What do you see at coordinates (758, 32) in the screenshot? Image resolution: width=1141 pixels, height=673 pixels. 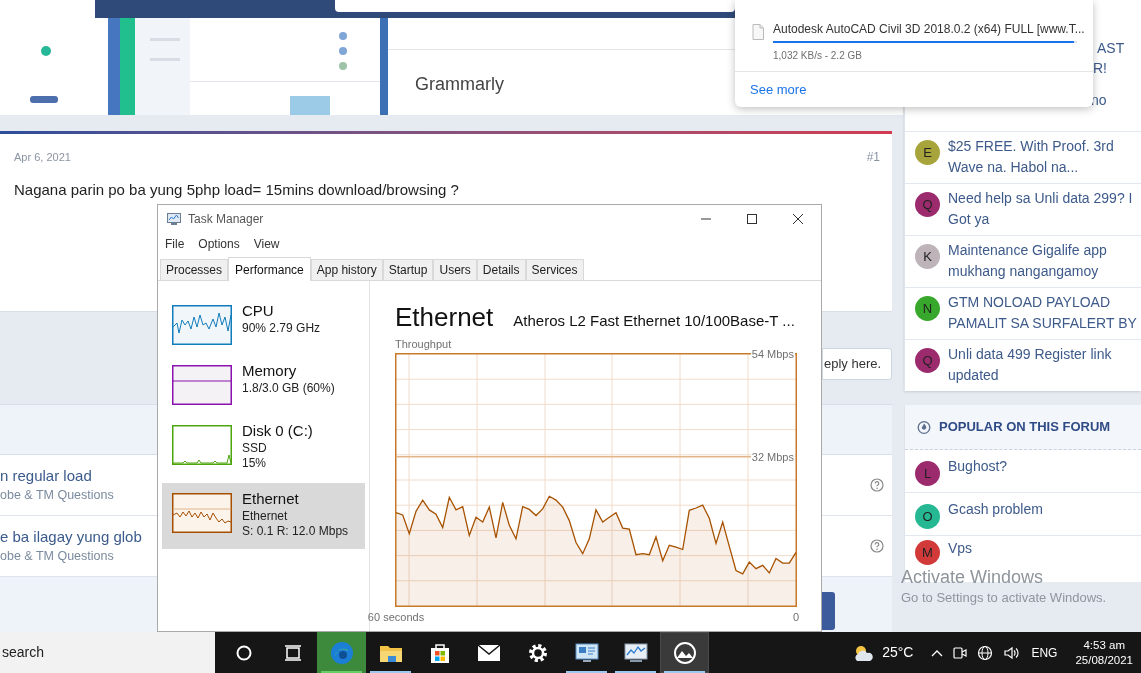 I see `file-icon` at bounding box center [758, 32].